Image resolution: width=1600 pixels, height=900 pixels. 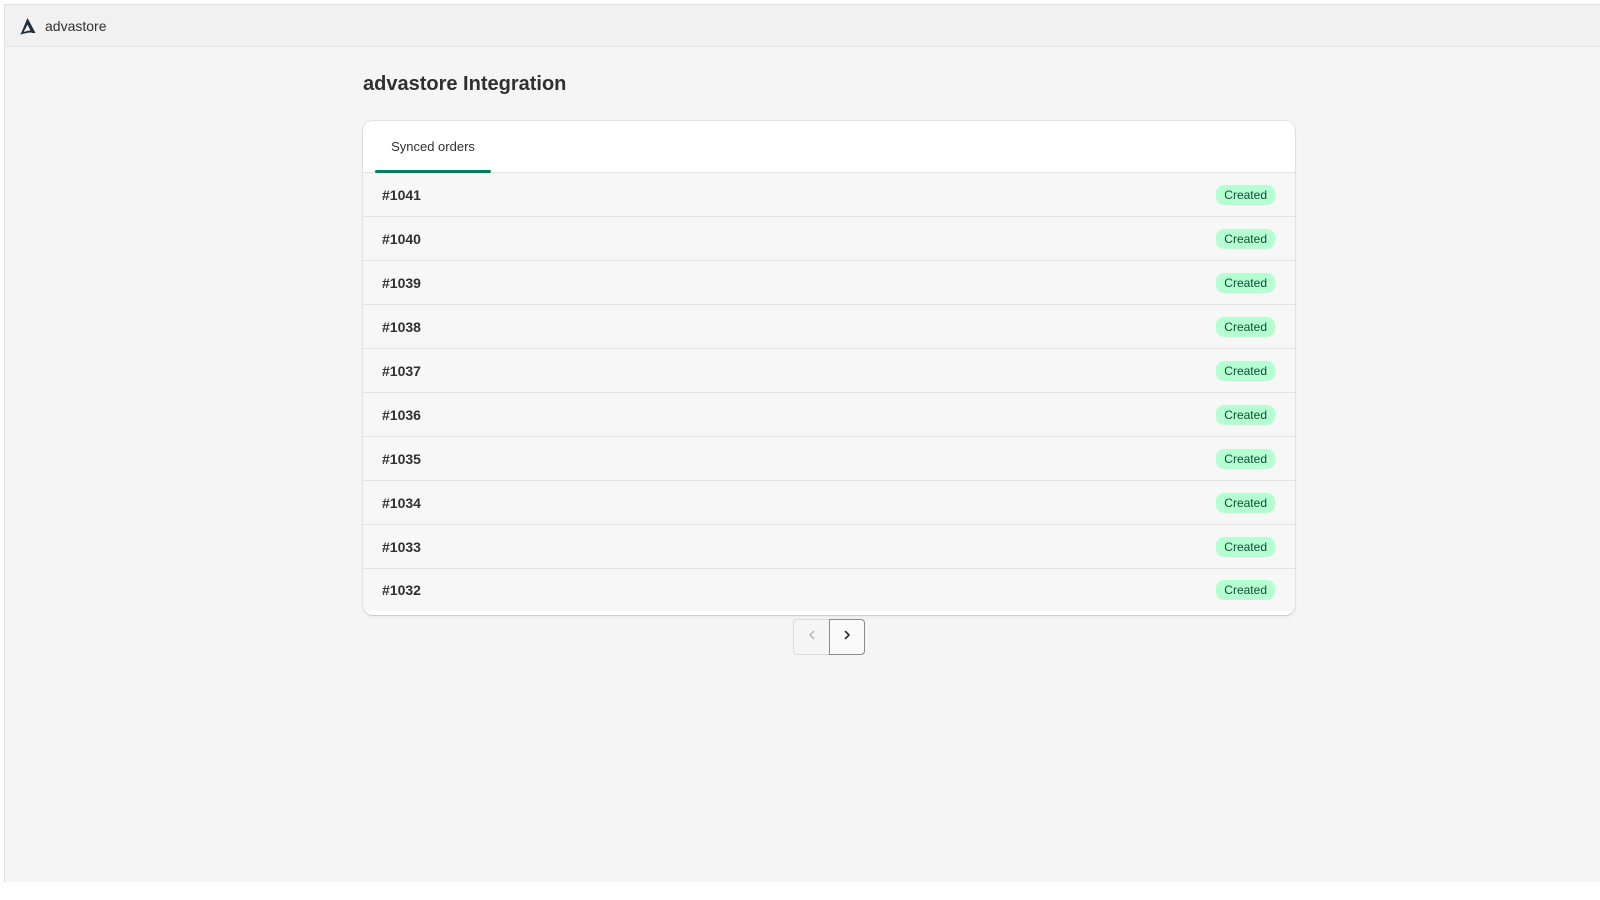 I want to click on order-id: #1036, so click(x=401, y=414).